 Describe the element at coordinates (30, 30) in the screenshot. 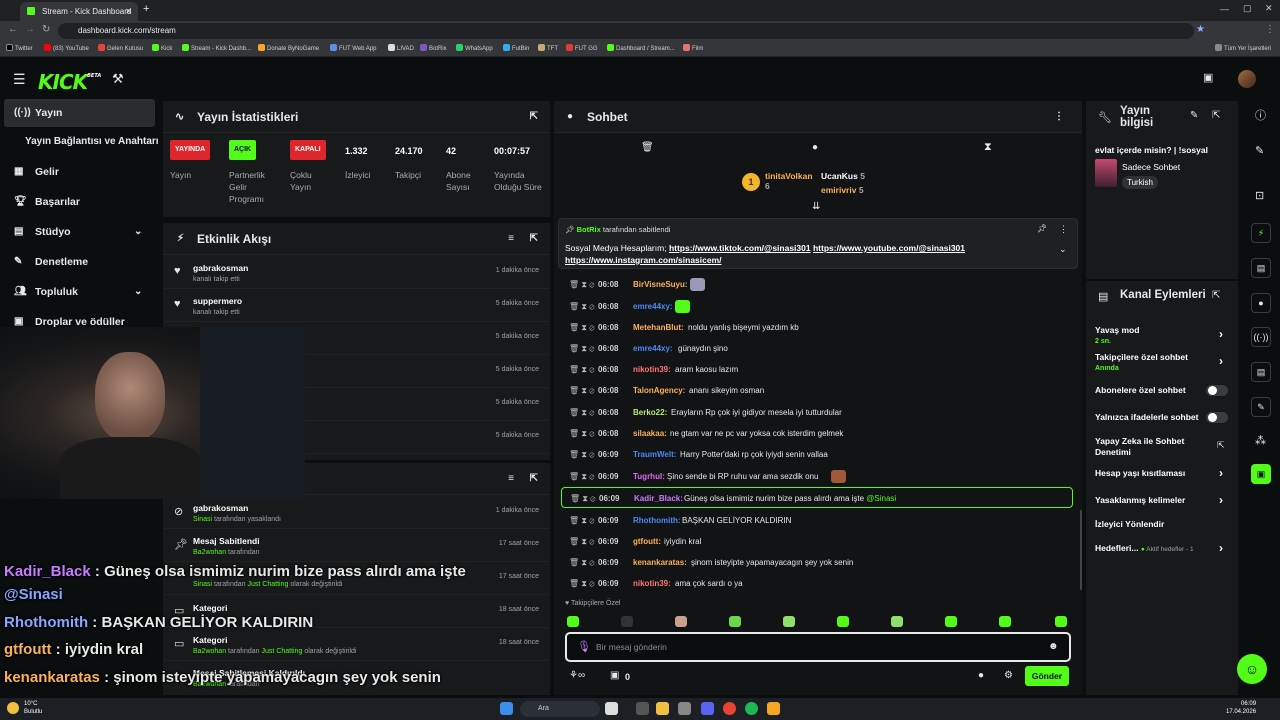

I see `forward-icon: →` at that location.